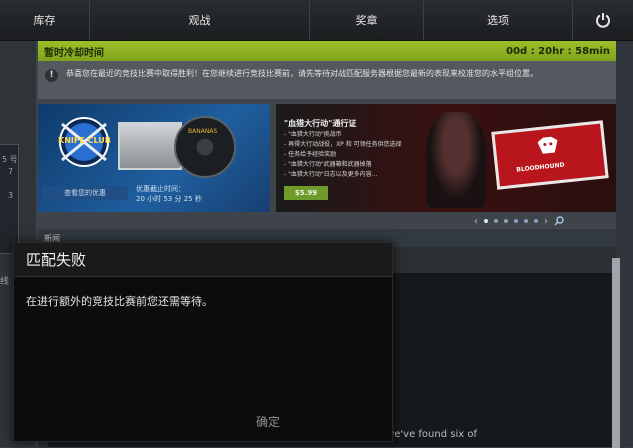 The width and height of the screenshot is (633, 448). I want to click on cooldown-timer: 00d : 20hr : 58min, so click(558, 51).